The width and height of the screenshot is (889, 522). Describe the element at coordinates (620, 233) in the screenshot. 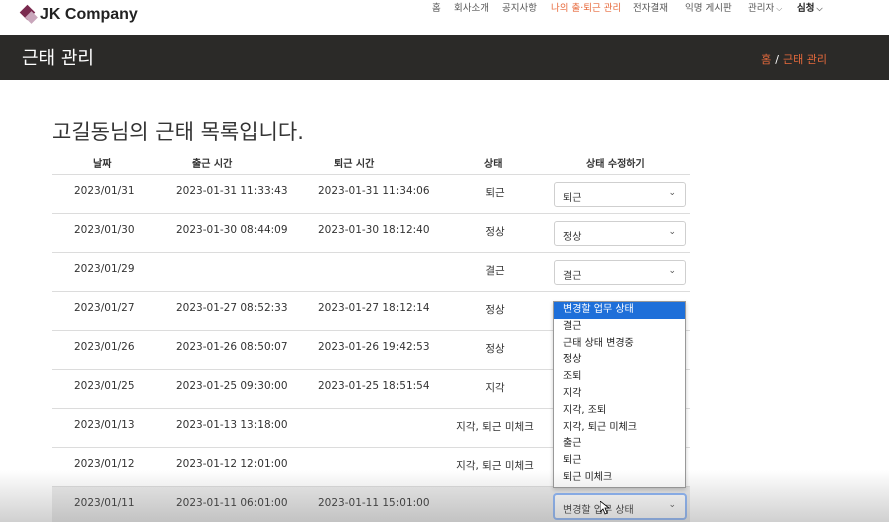

I see `status-select: 정상 ⌄` at that location.